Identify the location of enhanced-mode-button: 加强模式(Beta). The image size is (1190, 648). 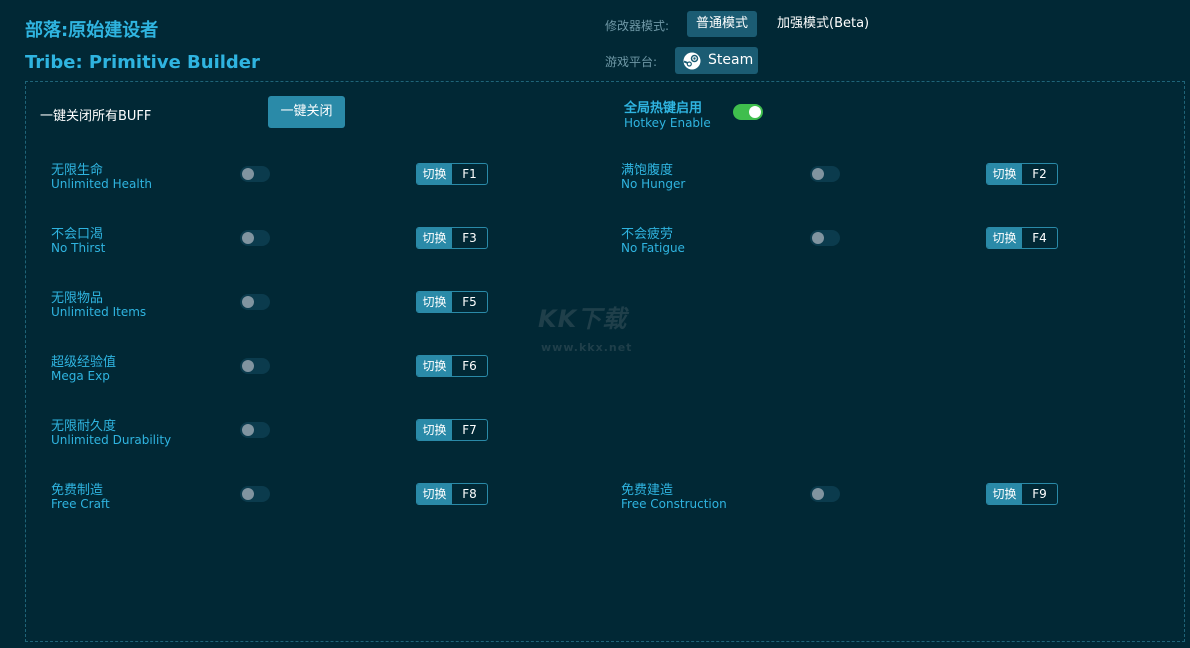
(823, 24).